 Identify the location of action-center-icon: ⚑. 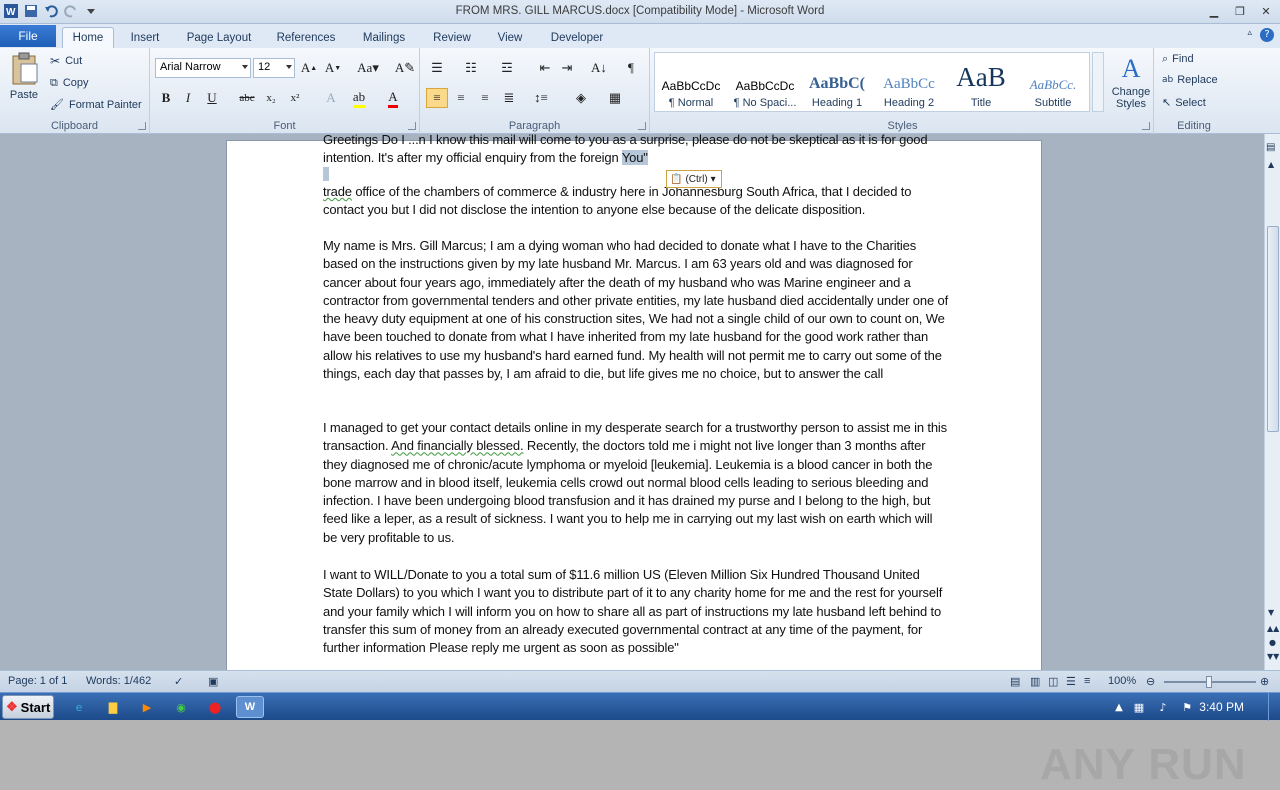
(1187, 707).